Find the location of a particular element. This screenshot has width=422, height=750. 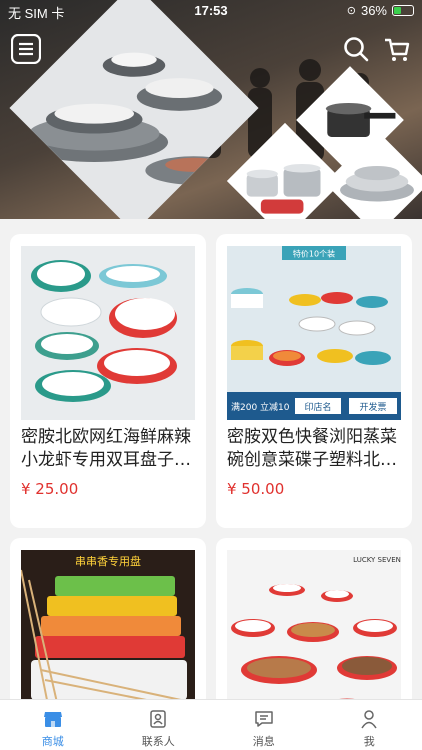

product-image: LUCKY SEVEN is located at coordinates (314, 629).